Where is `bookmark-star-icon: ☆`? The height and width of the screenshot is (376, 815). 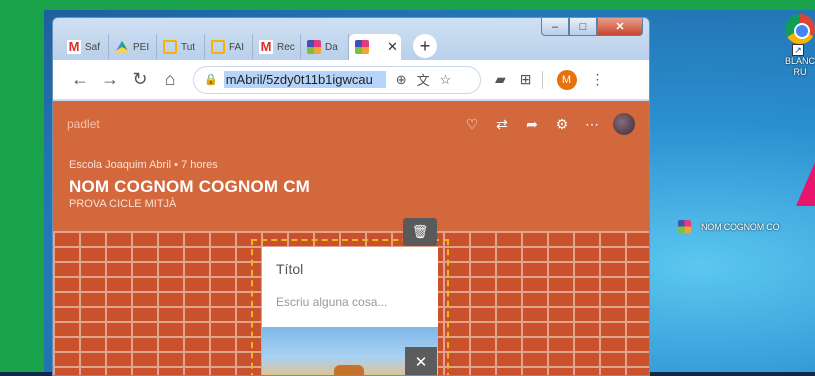 bookmark-star-icon: ☆ is located at coordinates (446, 80).